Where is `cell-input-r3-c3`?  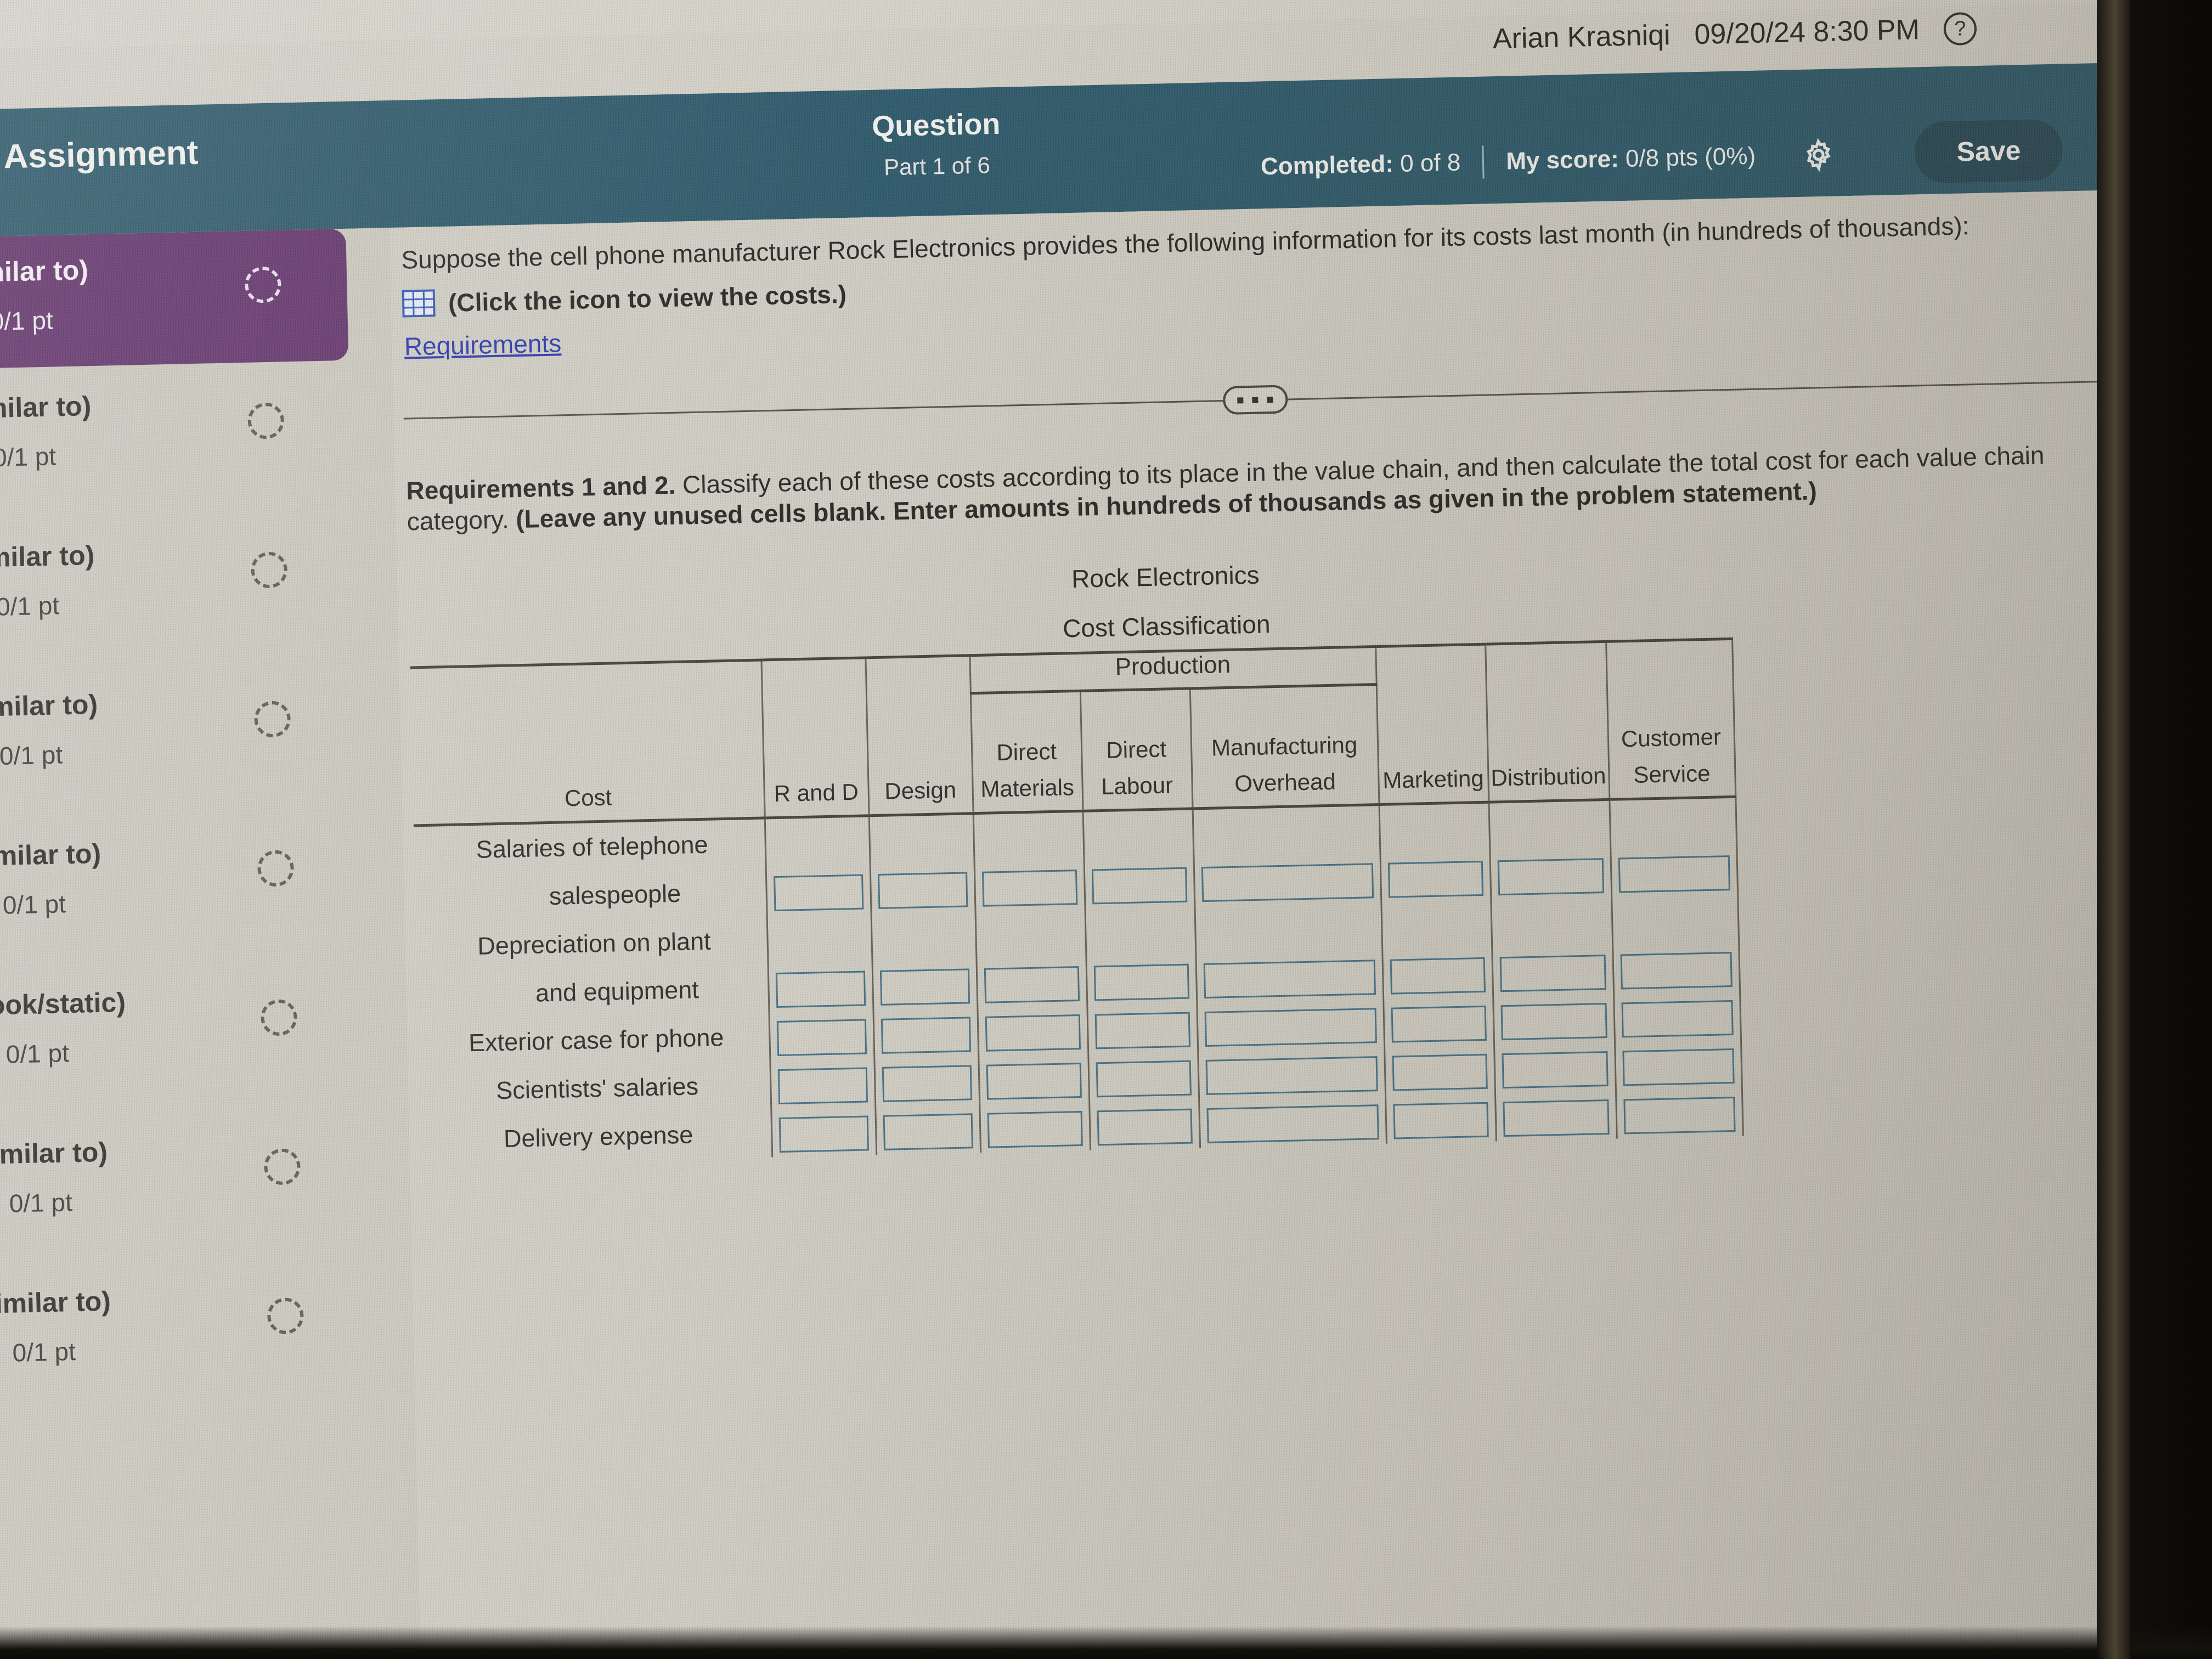 cell-input-r3-c3 is located at coordinates (1034, 1081).